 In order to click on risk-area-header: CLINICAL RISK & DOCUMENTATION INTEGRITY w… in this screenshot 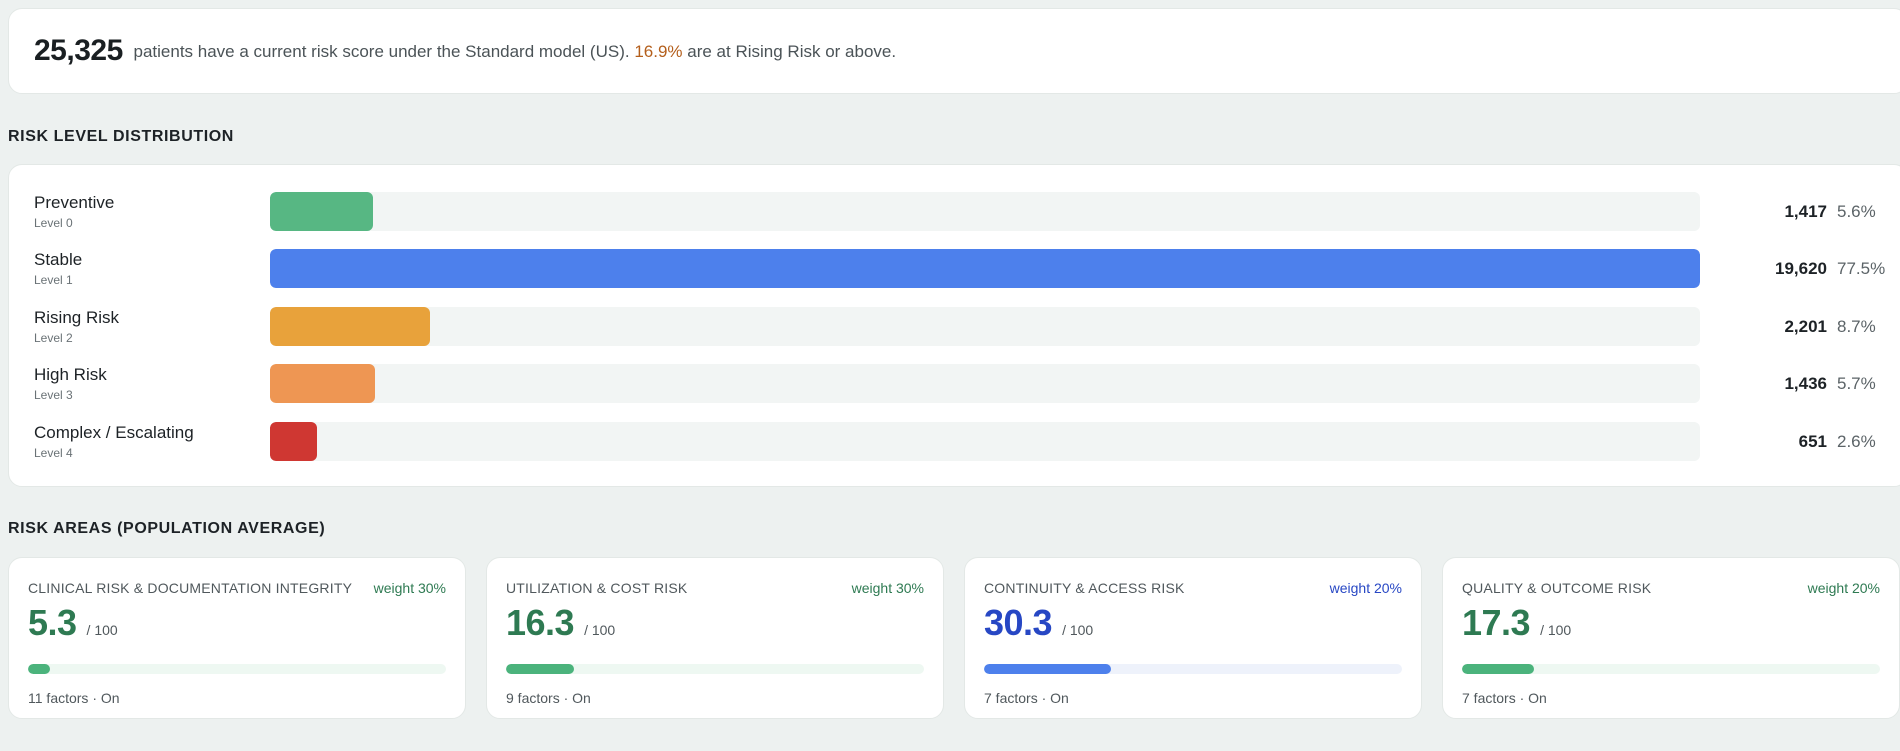, I will do `click(237, 588)`.